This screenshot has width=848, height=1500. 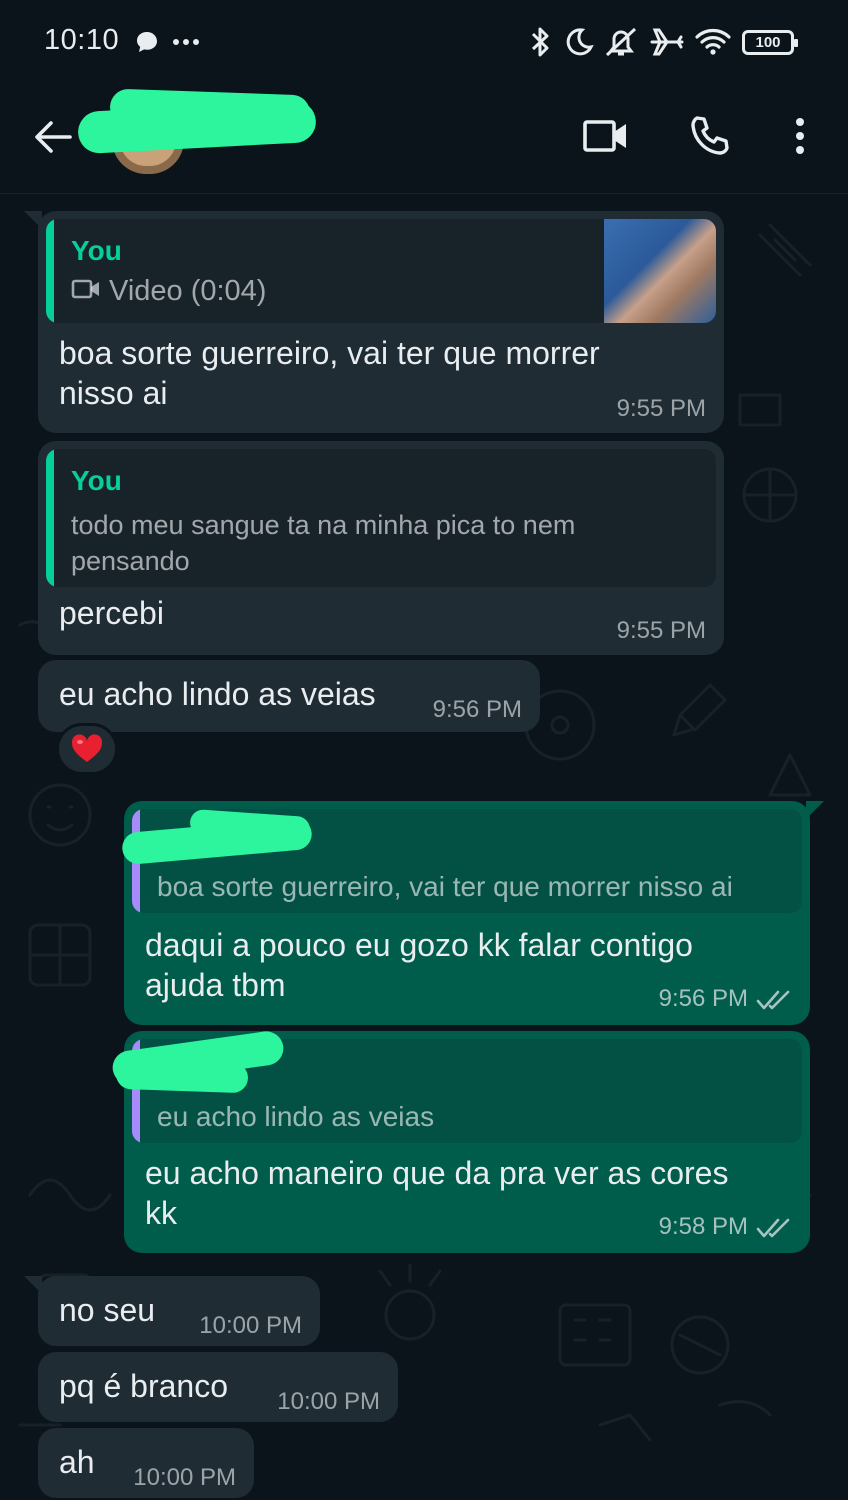 What do you see at coordinates (77, 1462) in the screenshot?
I see `message-text: ah` at bounding box center [77, 1462].